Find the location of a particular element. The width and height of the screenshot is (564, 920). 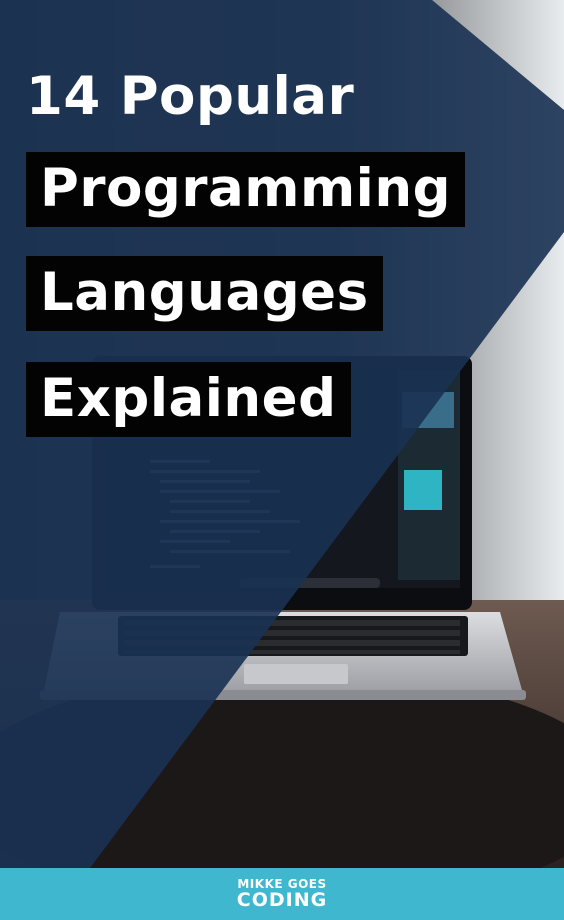

title-line-1: 14 Popular is located at coordinates (190, 96).